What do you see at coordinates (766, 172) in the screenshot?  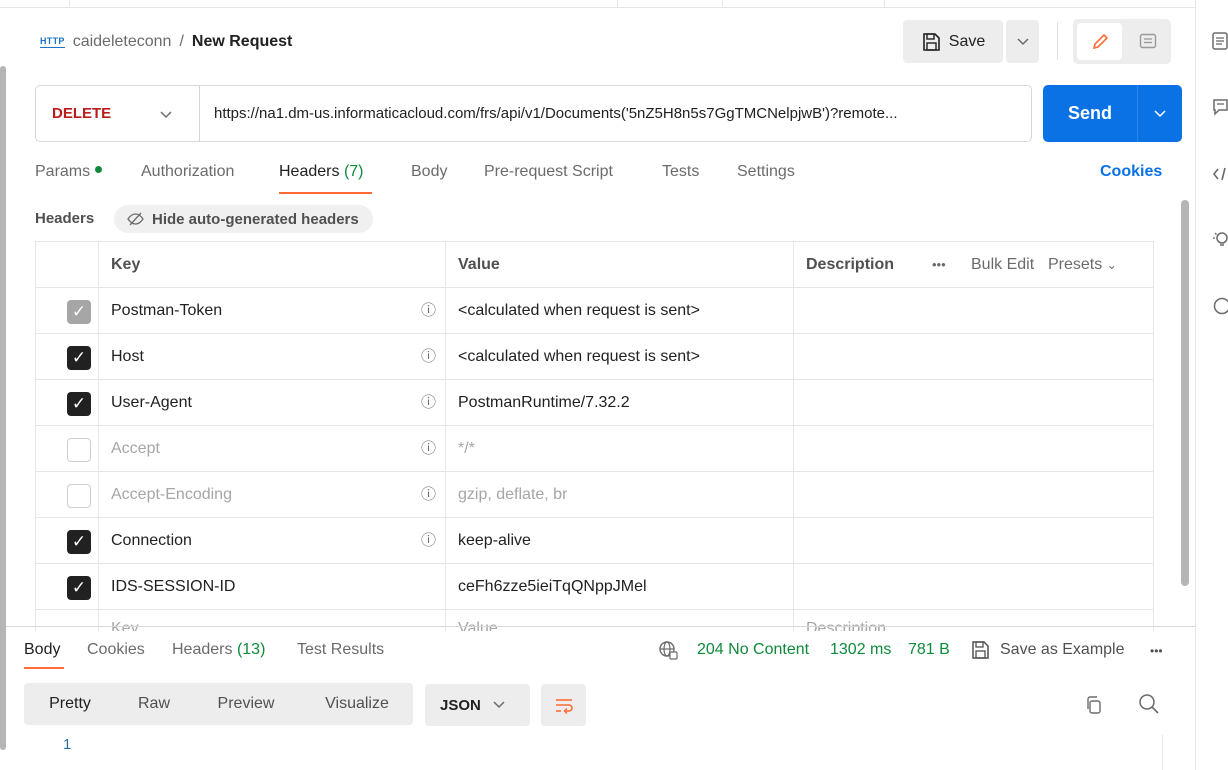 I see `tab-settings: Settings` at bounding box center [766, 172].